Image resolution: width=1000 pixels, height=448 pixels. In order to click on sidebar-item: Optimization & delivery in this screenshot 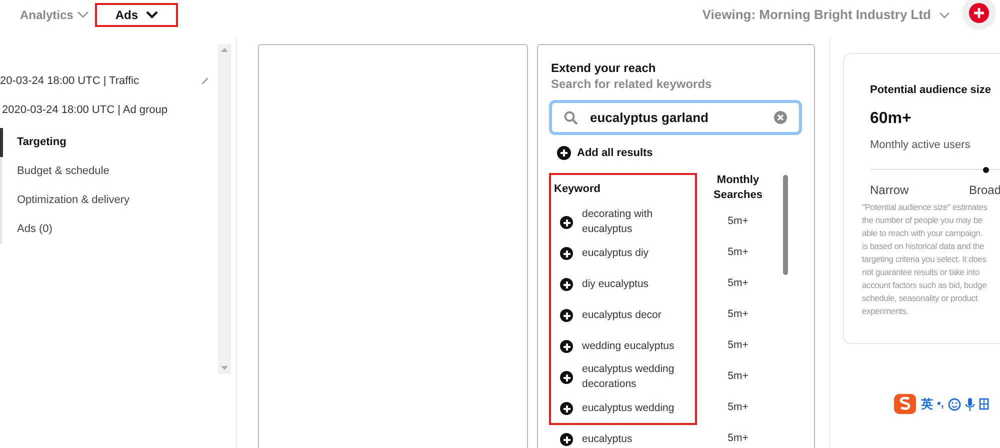, I will do `click(110, 200)`.